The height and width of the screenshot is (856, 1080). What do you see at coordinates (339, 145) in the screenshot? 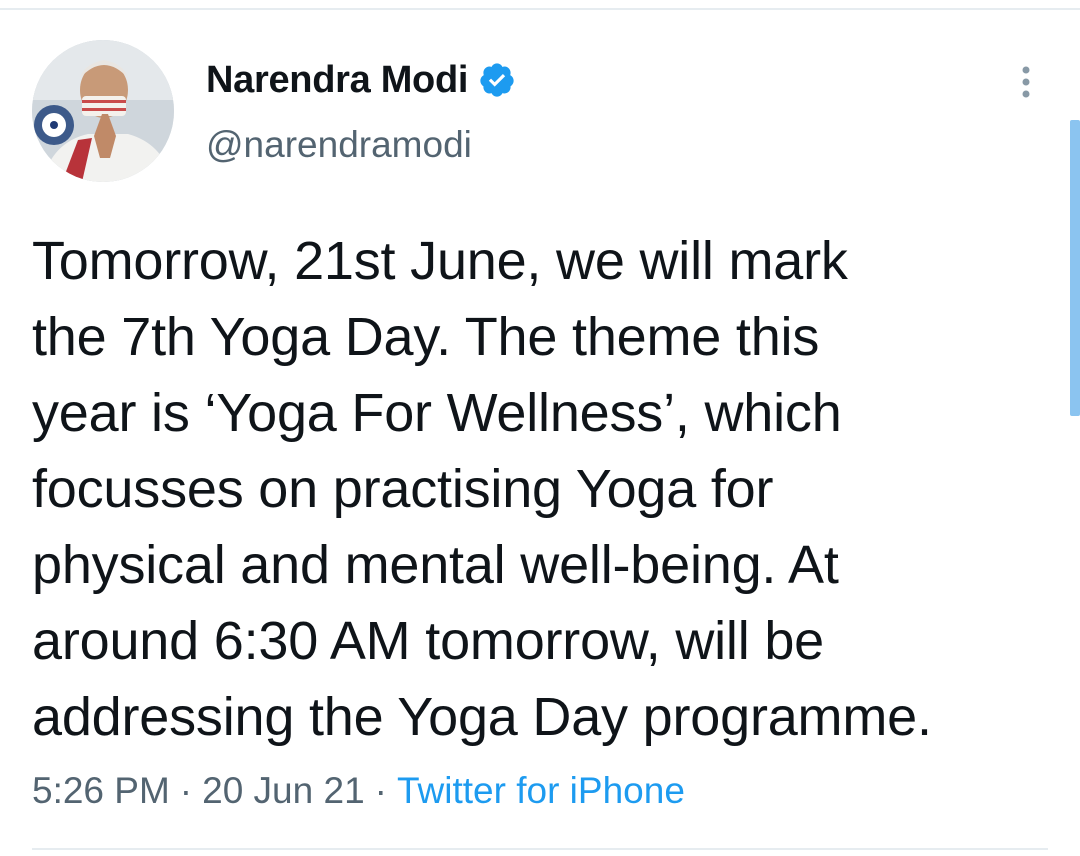
I see `author-handle: @narendramodi` at bounding box center [339, 145].